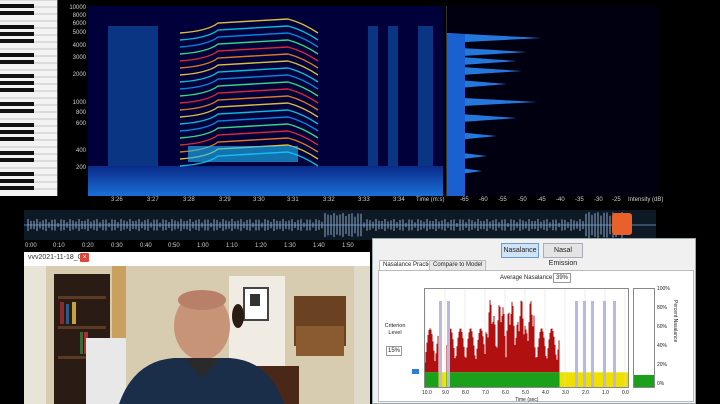  What do you see at coordinates (662, 365) in the screenshot?
I see `percent-tick-label: 20%` at bounding box center [662, 365].